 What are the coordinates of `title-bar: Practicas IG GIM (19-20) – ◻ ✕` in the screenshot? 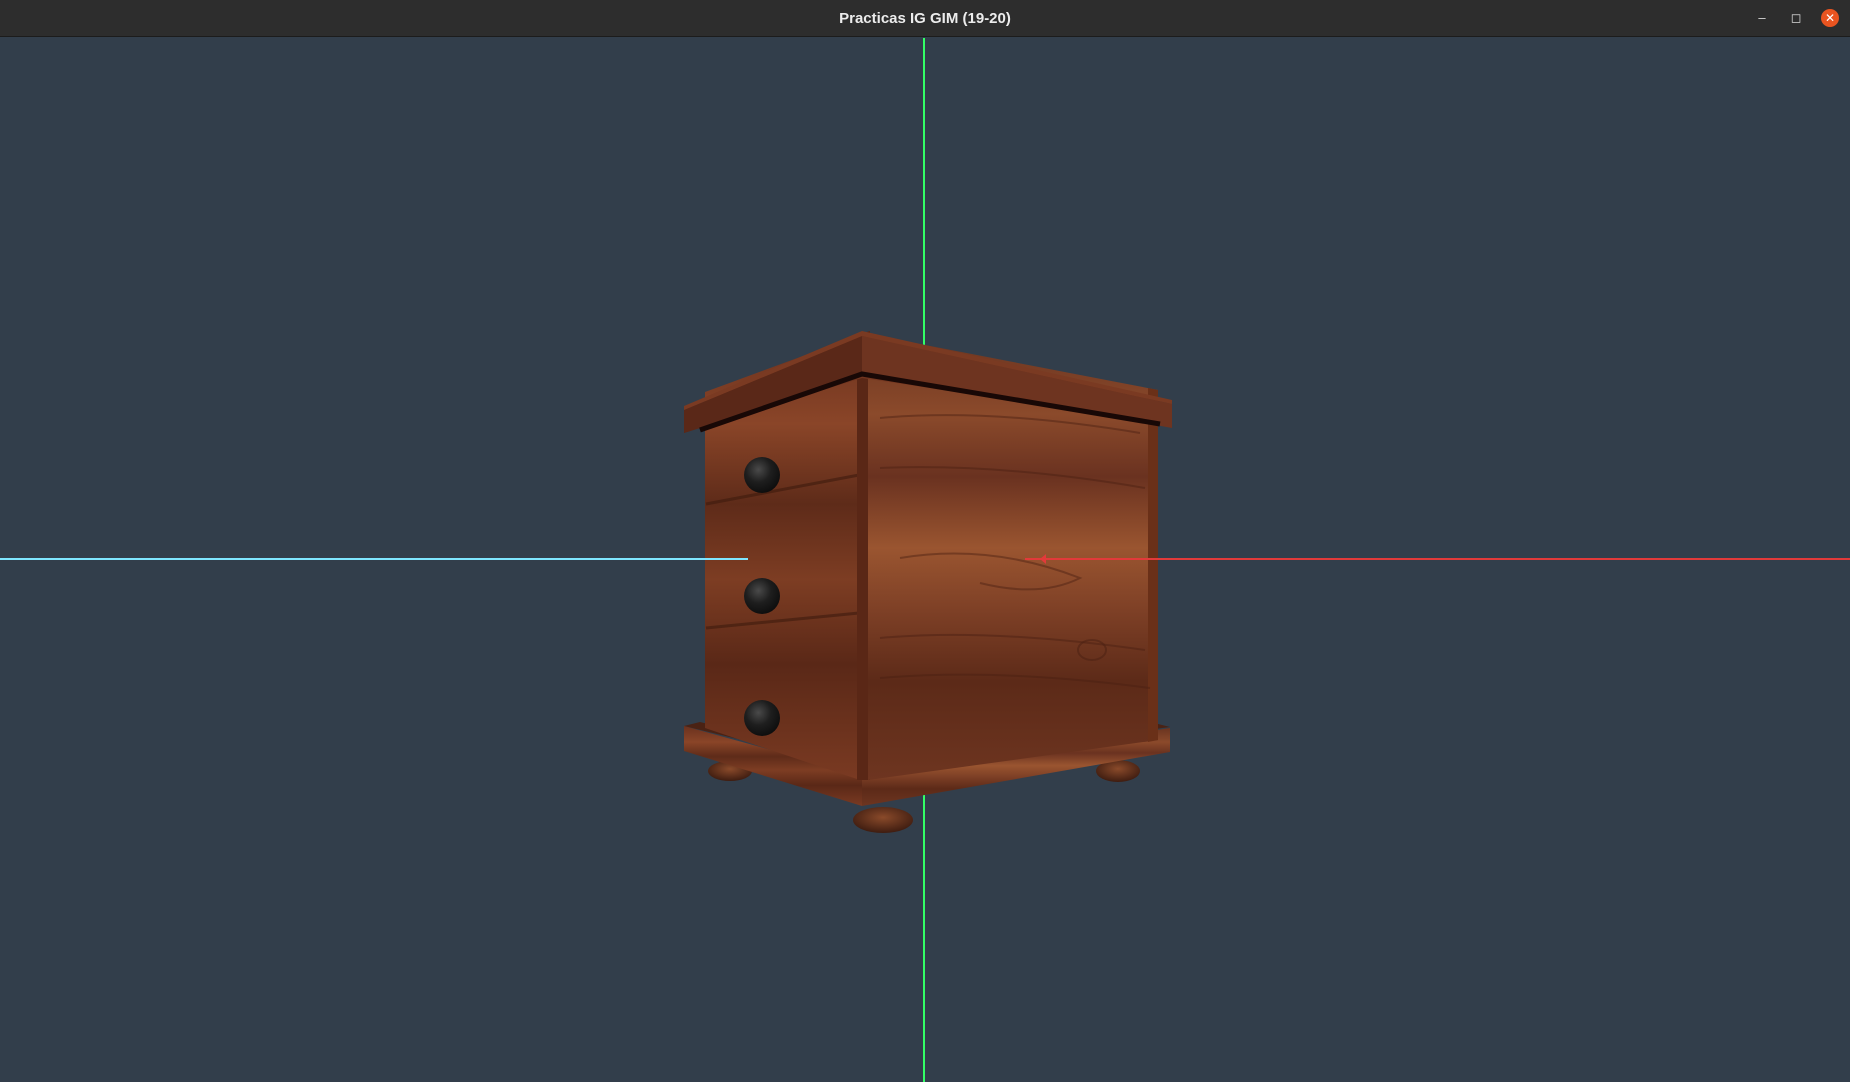 It's located at (925, 18).